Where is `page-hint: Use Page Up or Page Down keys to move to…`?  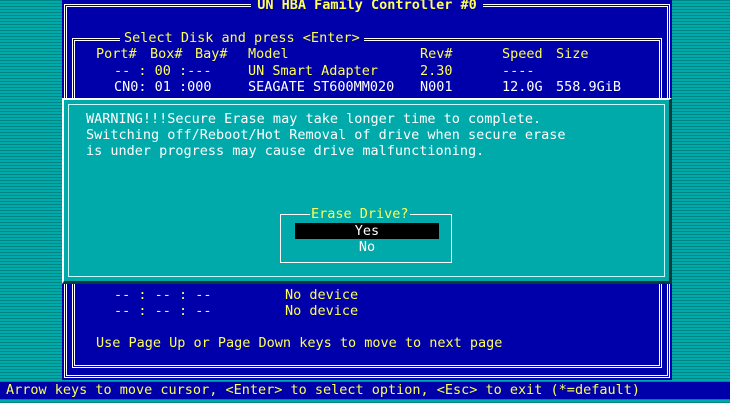
page-hint: Use Page Up or Page Down keys to move to… is located at coordinates (299, 343).